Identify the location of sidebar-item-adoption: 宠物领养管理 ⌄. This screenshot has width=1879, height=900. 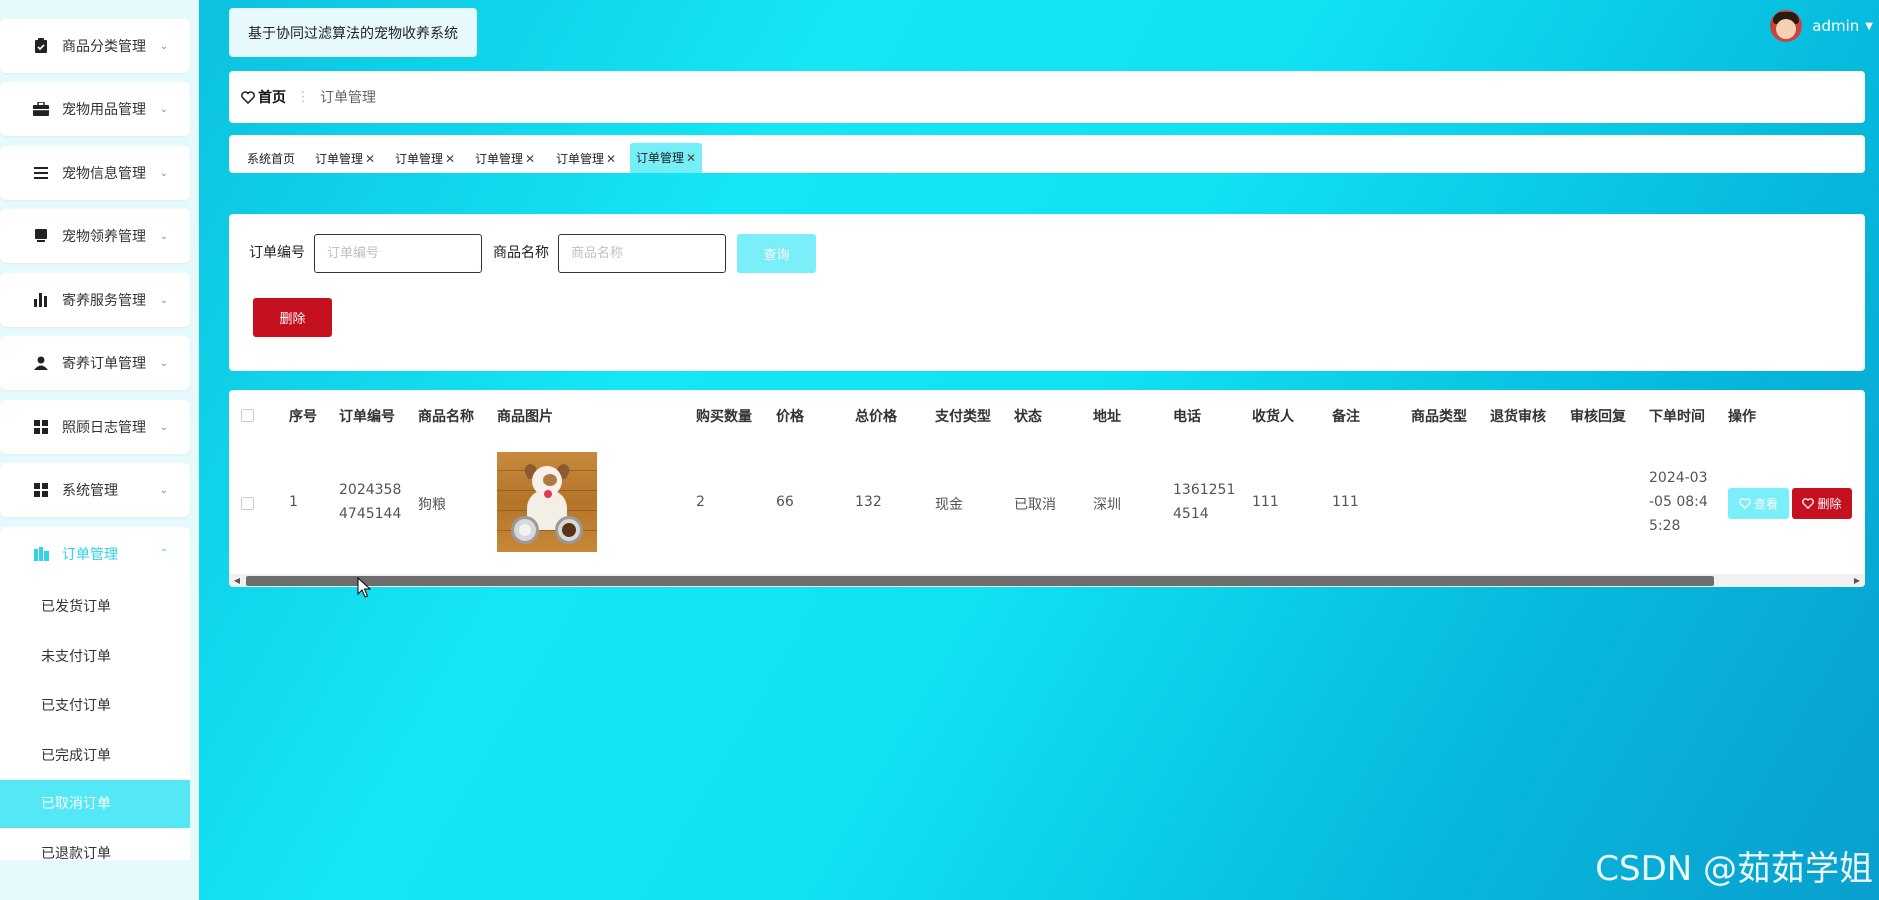
(95, 236).